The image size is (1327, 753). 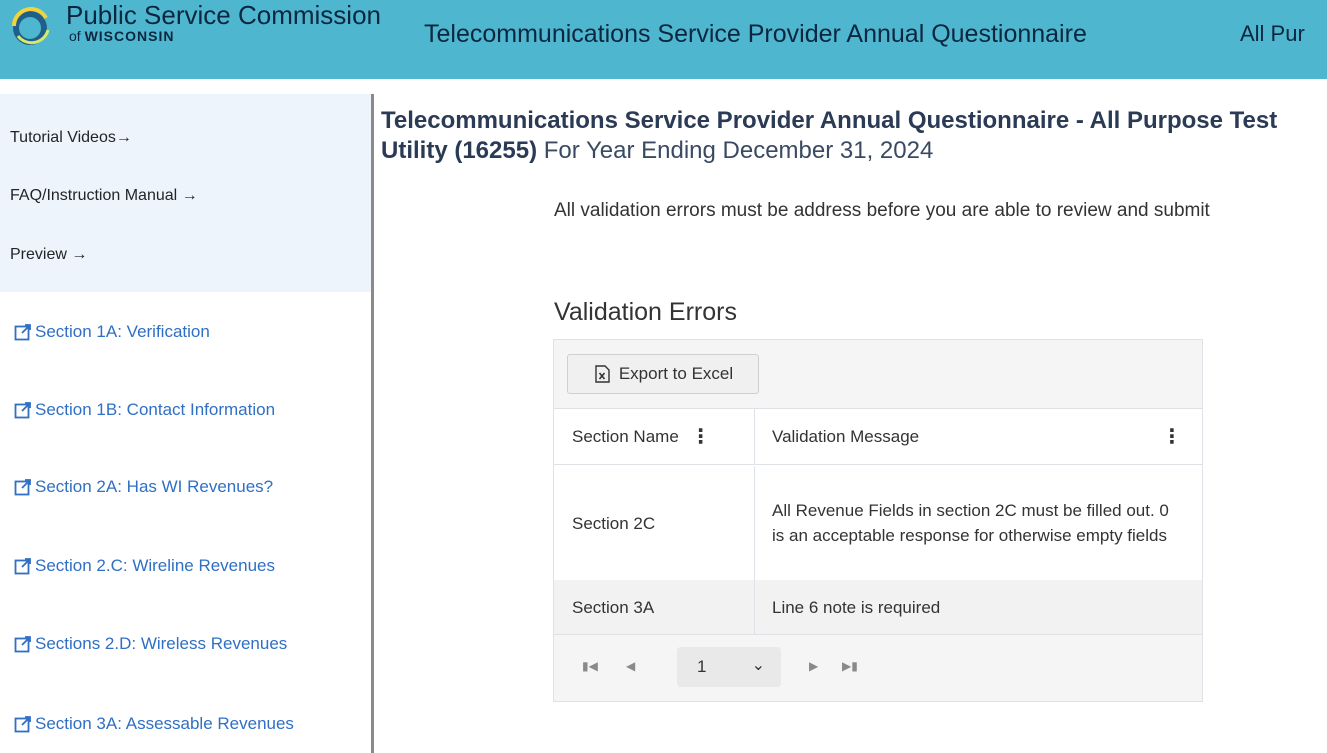 I want to click on next-page-icon: ▶, so click(x=813, y=666).